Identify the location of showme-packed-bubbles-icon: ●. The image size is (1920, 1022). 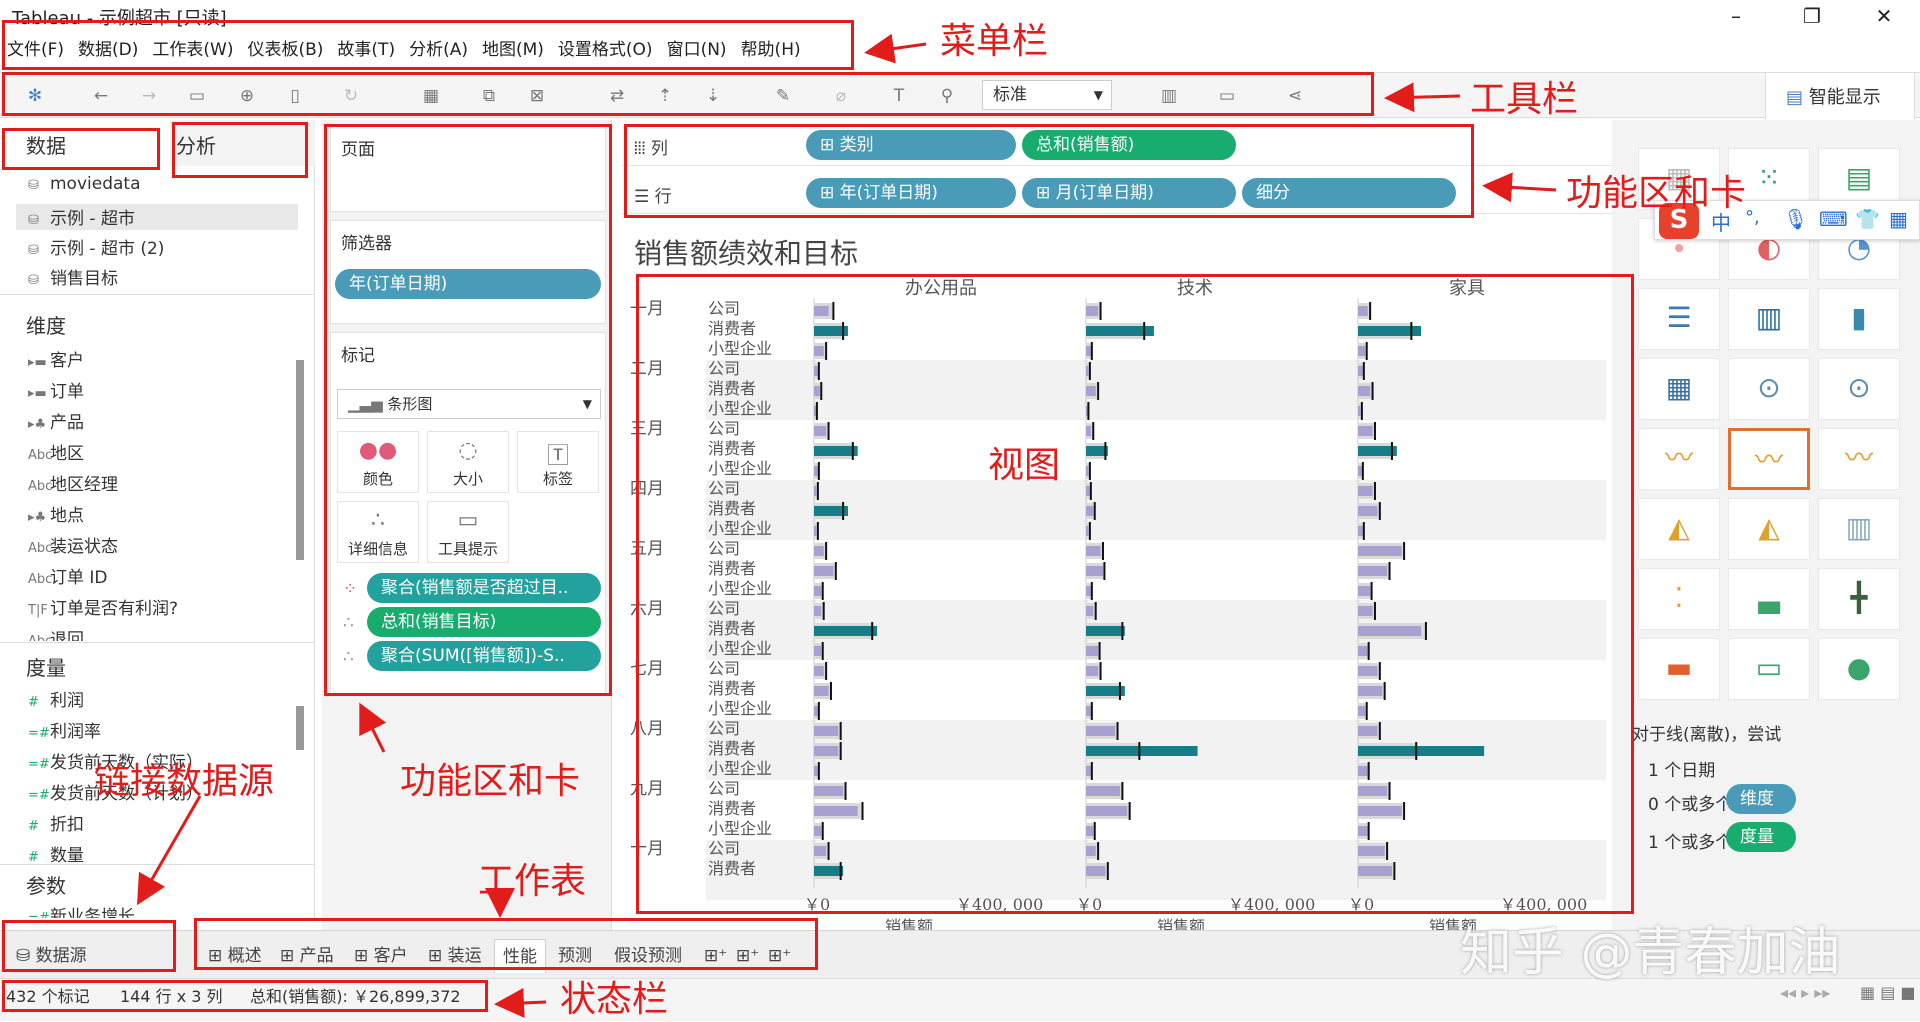
(1859, 669).